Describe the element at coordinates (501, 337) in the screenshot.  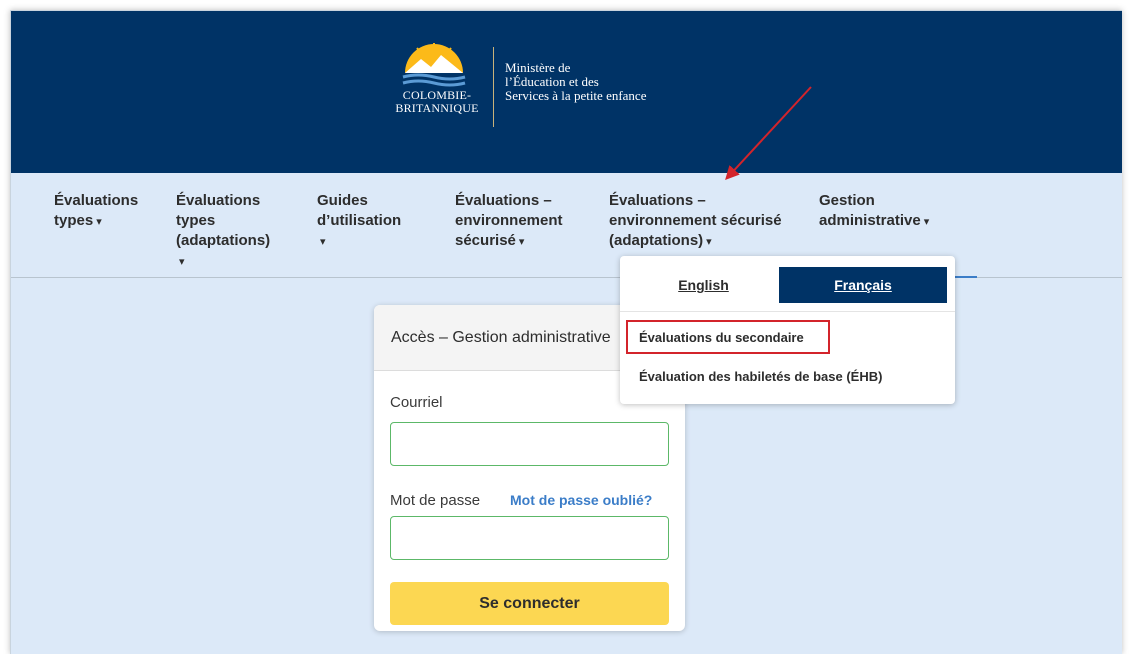
I see `login-title: Accès – Gestion administrative` at that location.